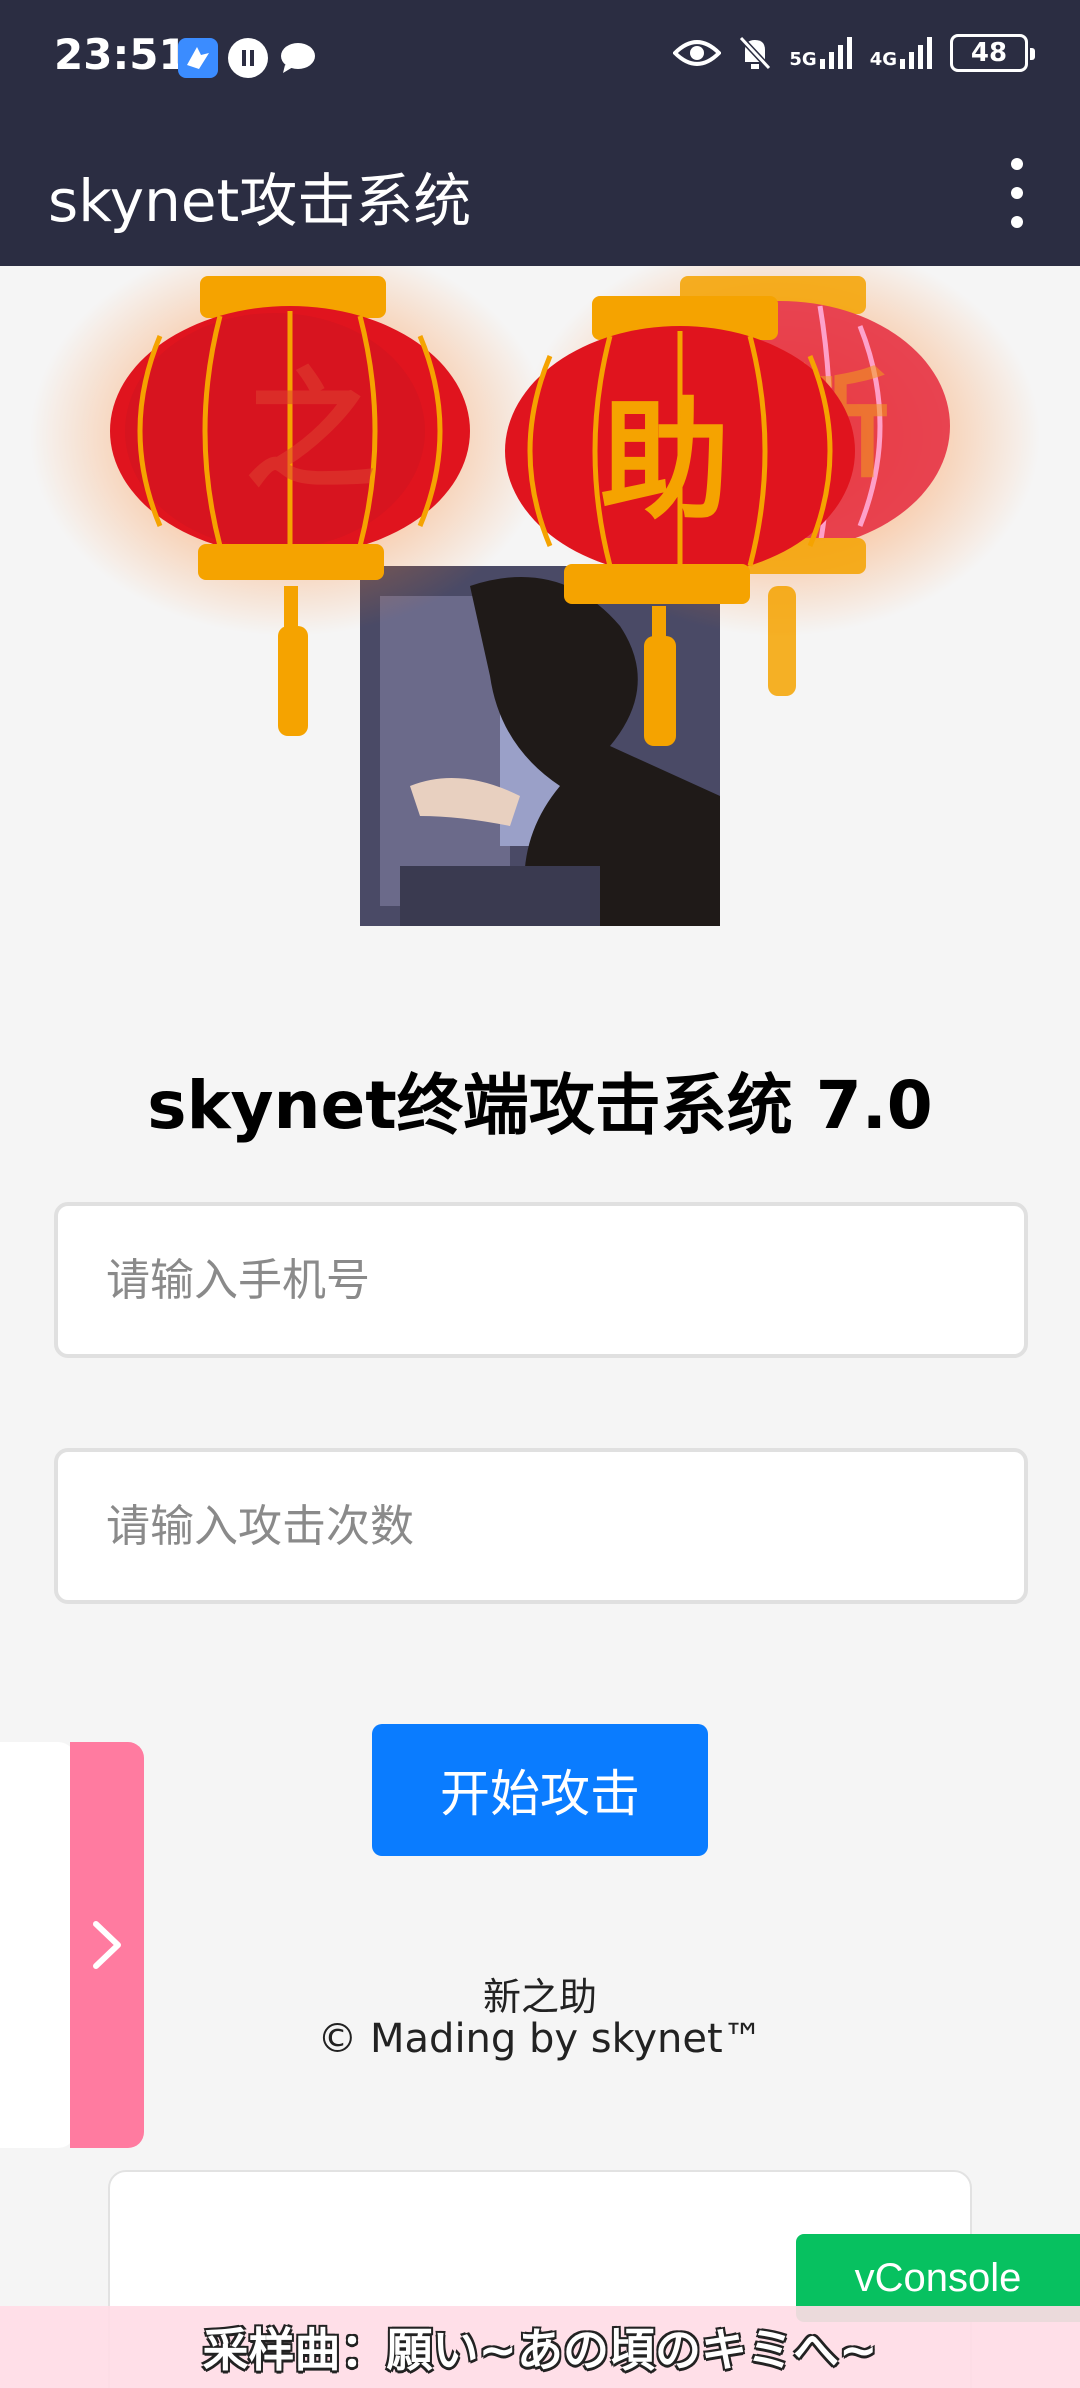 The image size is (1080, 2388). Describe the element at coordinates (989, 53) in the screenshot. I see `battery-level: 48` at that location.